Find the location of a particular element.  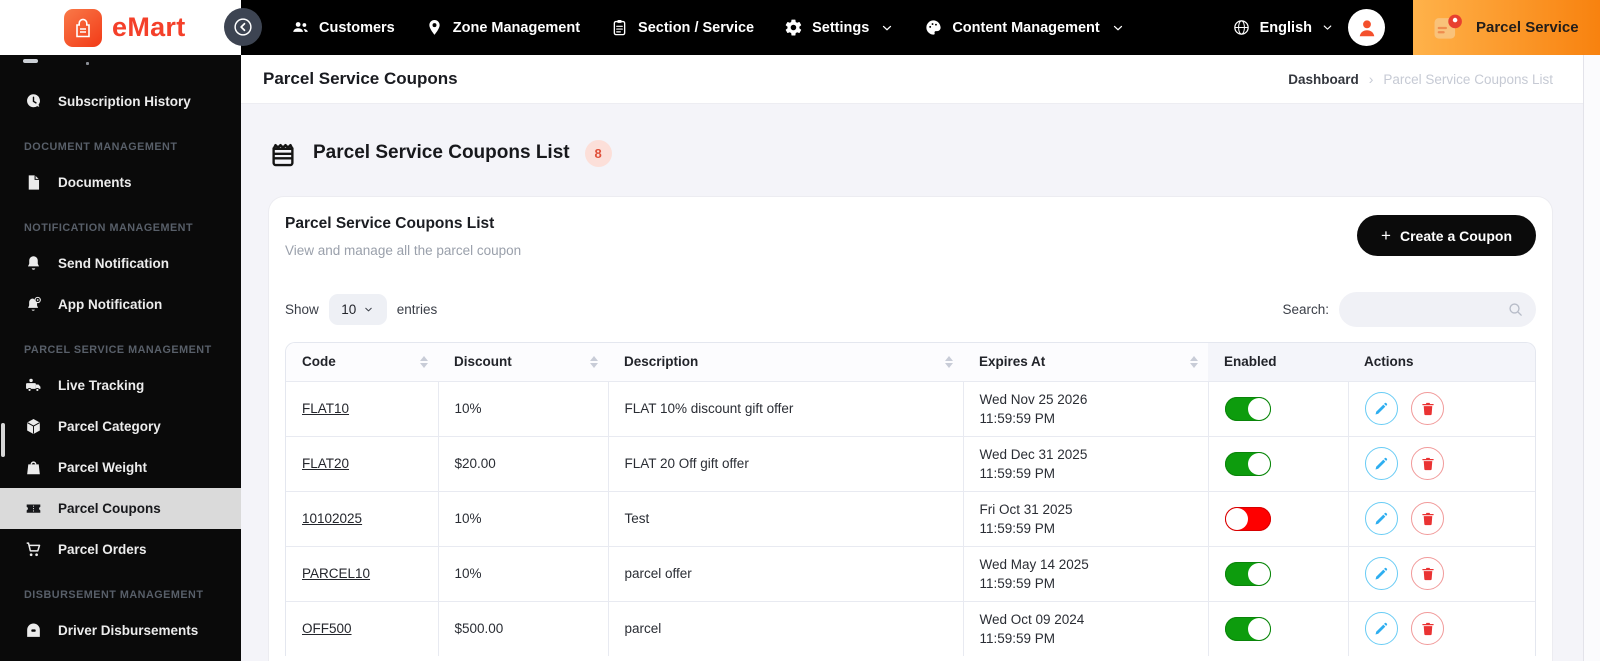

section-heading: Parcel Service Coupons List 8 is located at coordinates (925, 153).